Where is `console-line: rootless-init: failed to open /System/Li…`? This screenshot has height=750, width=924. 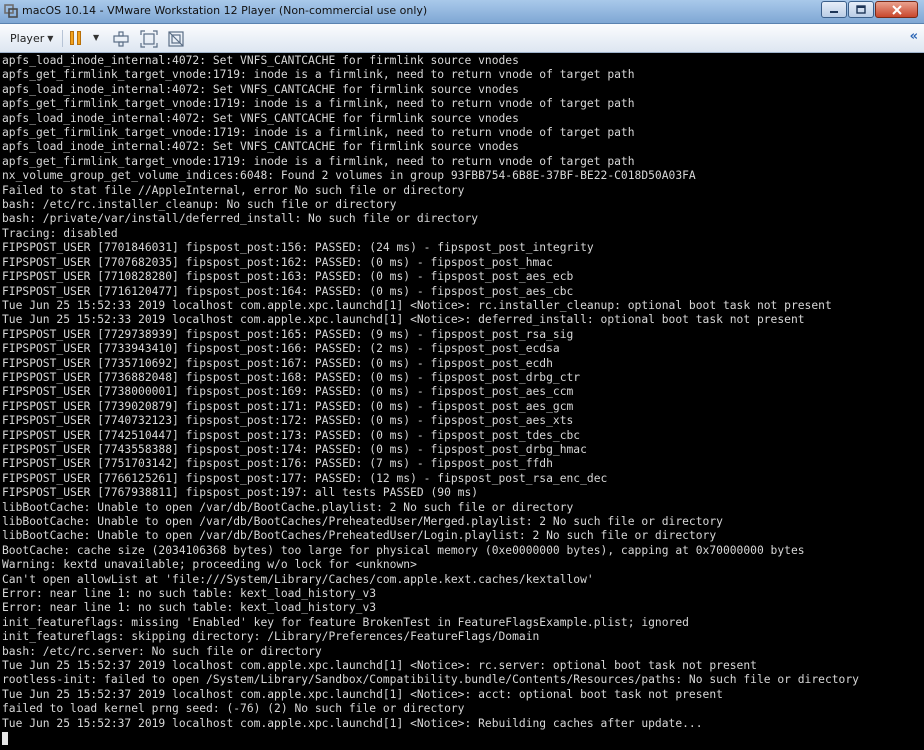
console-line: rootless-init: failed to open /System/Li… is located at coordinates (430, 680).